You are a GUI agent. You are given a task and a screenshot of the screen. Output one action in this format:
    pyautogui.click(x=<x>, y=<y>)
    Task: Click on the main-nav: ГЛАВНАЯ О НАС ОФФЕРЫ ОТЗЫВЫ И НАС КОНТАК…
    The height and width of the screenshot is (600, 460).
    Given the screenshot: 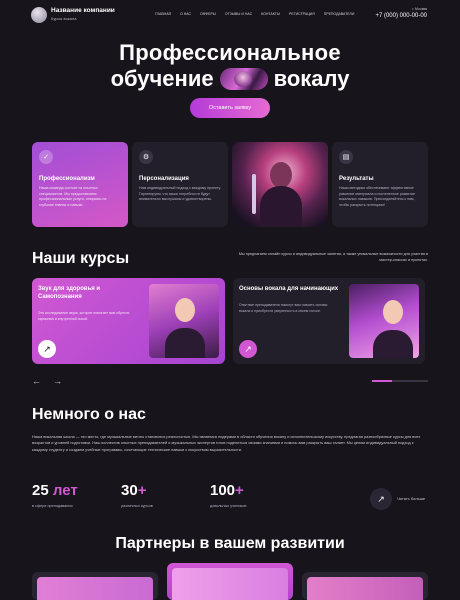 What is the action you would take?
    pyautogui.click(x=254, y=14)
    